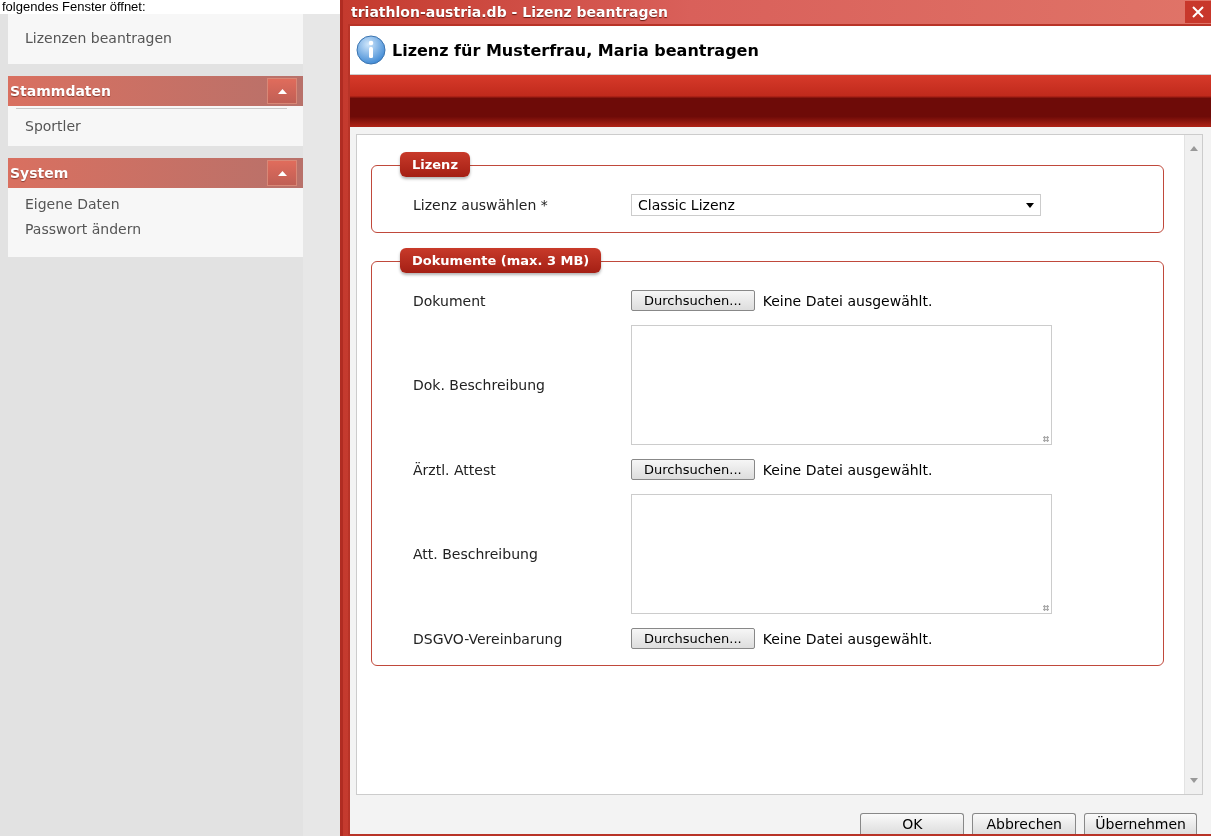  Describe the element at coordinates (1193, 148) in the screenshot. I see `scroll-up-icon` at that location.